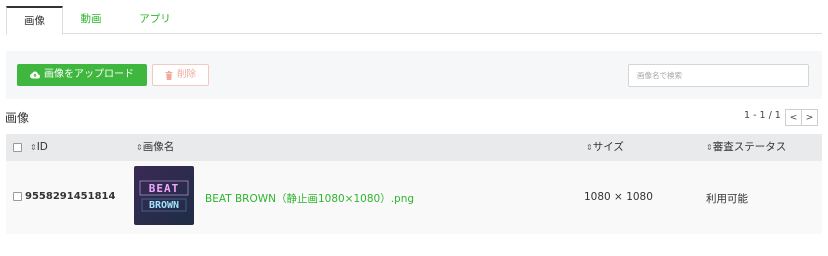 The height and width of the screenshot is (256, 828). What do you see at coordinates (718, 75) in the screenshot?
I see `image-search-input` at bounding box center [718, 75].